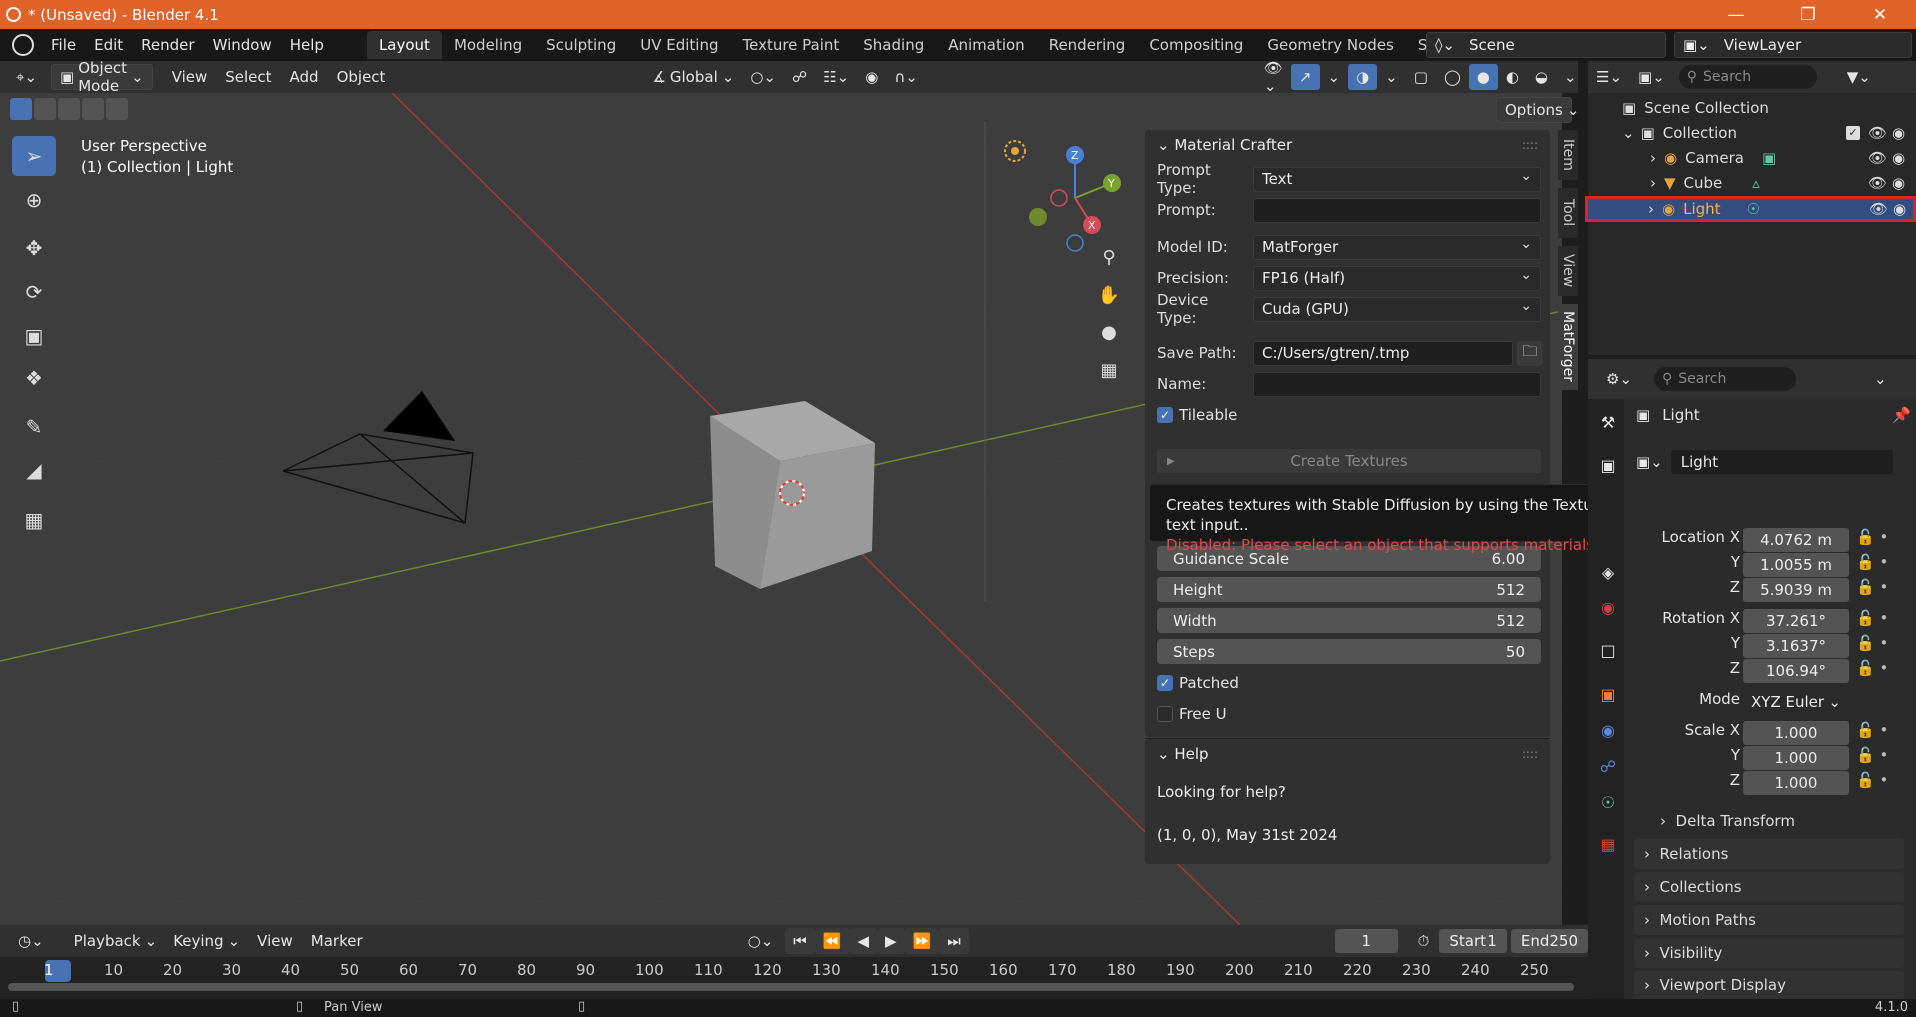  I want to click on menu-edit: Edit, so click(108, 45).